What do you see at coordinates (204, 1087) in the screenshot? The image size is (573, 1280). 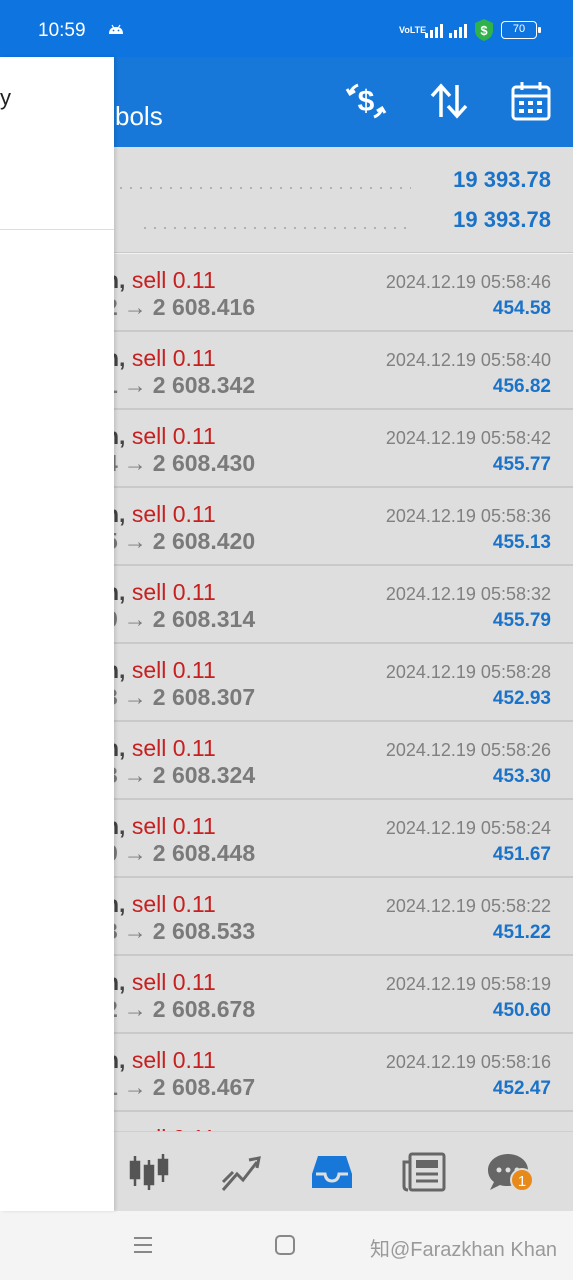 I see `deal-close-price: 2 608.467` at bounding box center [204, 1087].